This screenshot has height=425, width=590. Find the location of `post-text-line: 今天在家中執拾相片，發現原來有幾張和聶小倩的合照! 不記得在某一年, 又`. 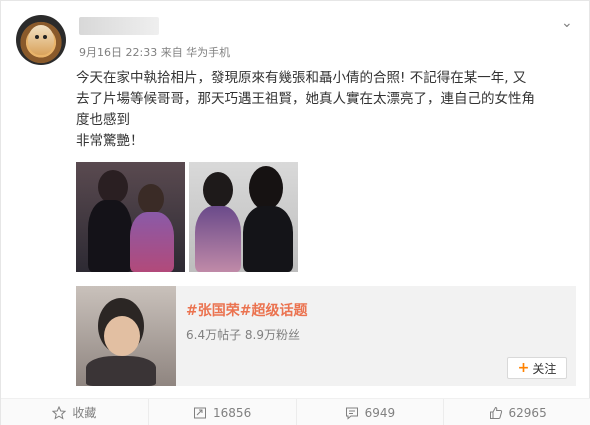

post-text-line: 今天在家中執拾相片，發現原來有幾張和聶小倩的合照! 不記得在某一年, 又 is located at coordinates (301, 78).